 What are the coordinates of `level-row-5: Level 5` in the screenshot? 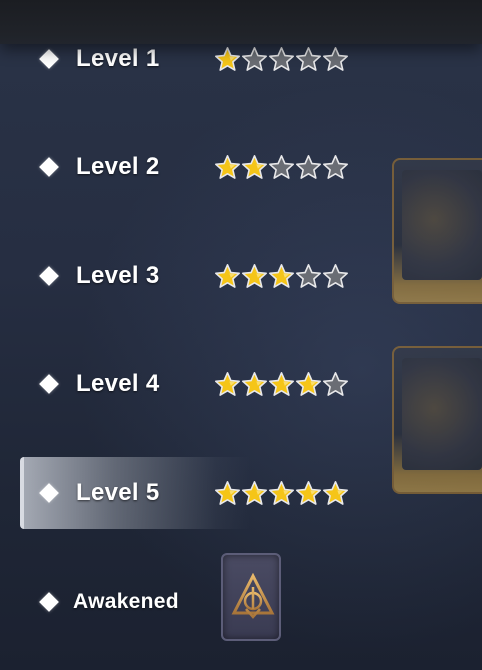 It's located at (241, 493).